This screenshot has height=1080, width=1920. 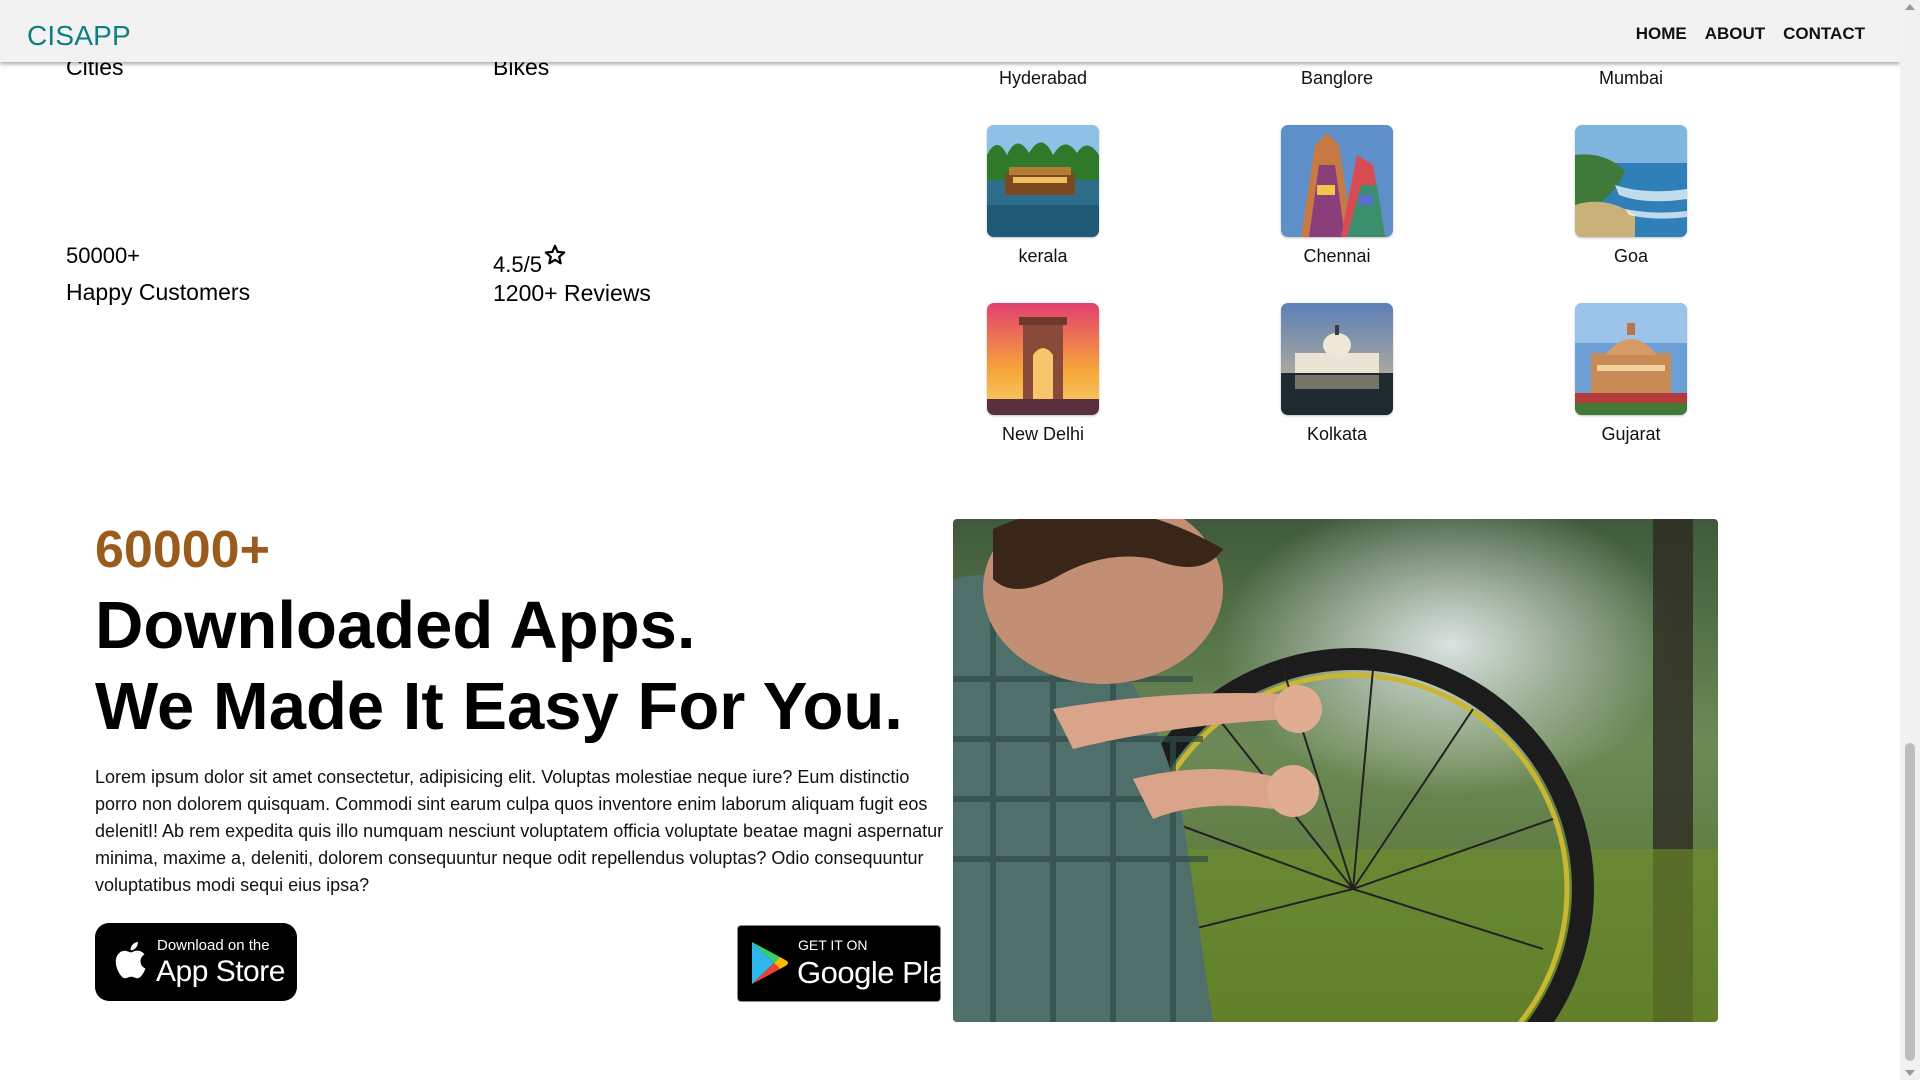 What do you see at coordinates (1910, 1073) in the screenshot?
I see `scroll-down-icon` at bounding box center [1910, 1073].